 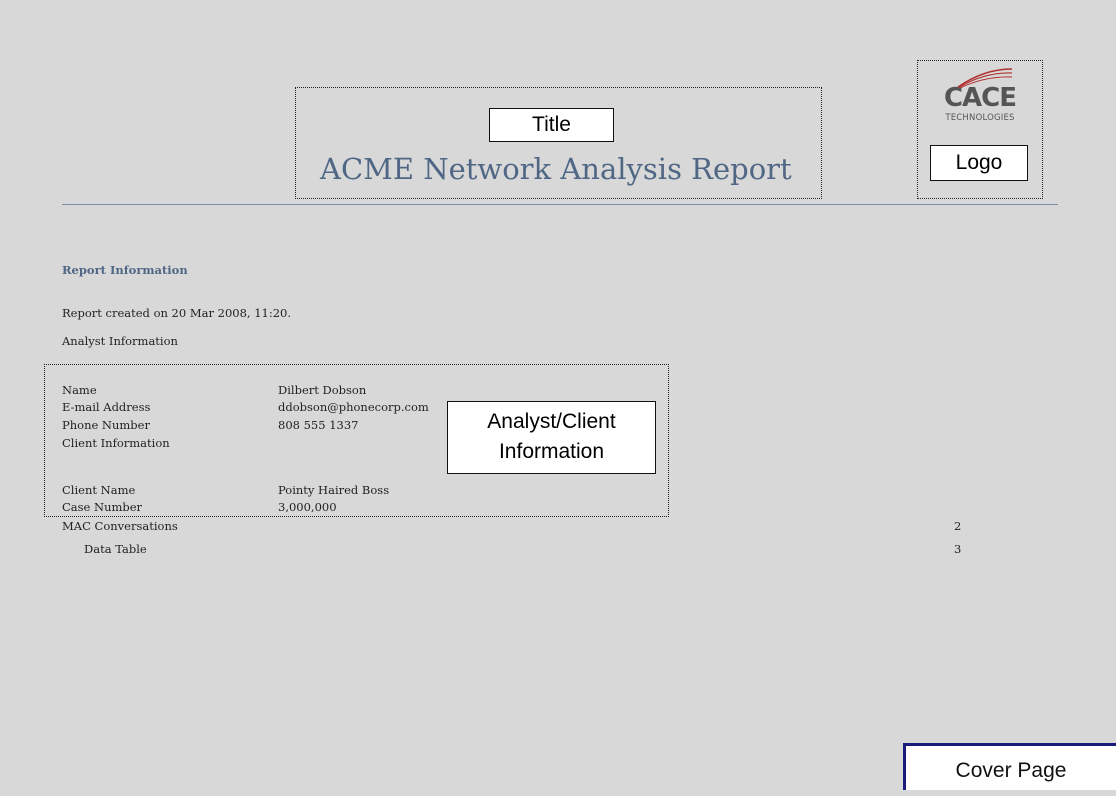 What do you see at coordinates (551, 125) in the screenshot?
I see `title-callout: Title` at bounding box center [551, 125].